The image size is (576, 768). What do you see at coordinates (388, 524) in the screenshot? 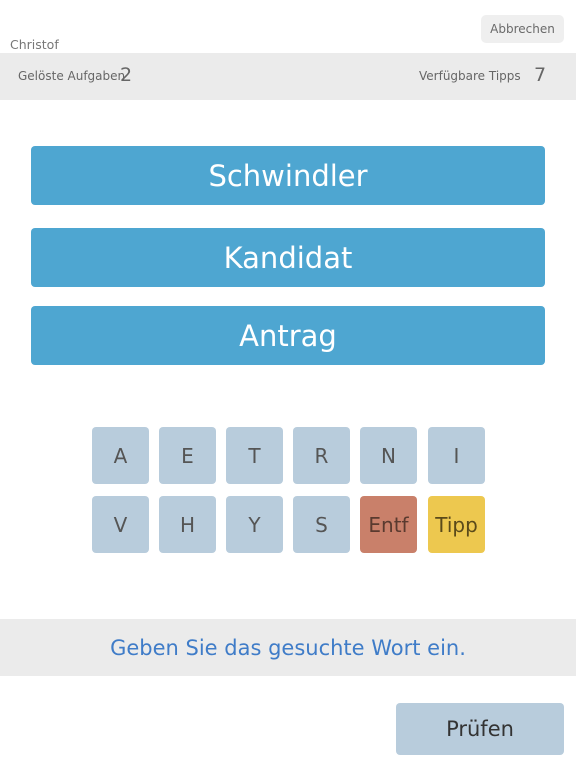
I see `delete-button: Entf` at bounding box center [388, 524].